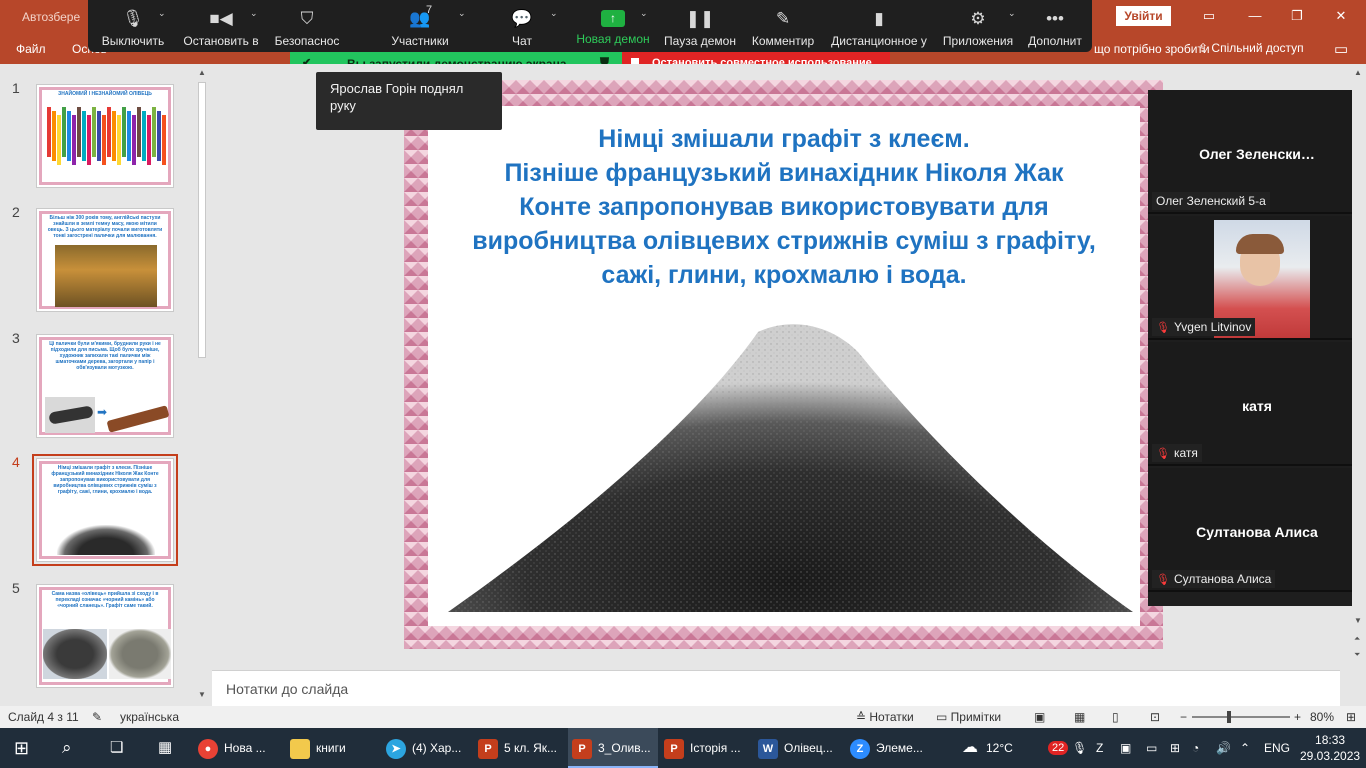  What do you see at coordinates (1039, 717) in the screenshot?
I see `normal-view-icon: ▣` at bounding box center [1039, 717].